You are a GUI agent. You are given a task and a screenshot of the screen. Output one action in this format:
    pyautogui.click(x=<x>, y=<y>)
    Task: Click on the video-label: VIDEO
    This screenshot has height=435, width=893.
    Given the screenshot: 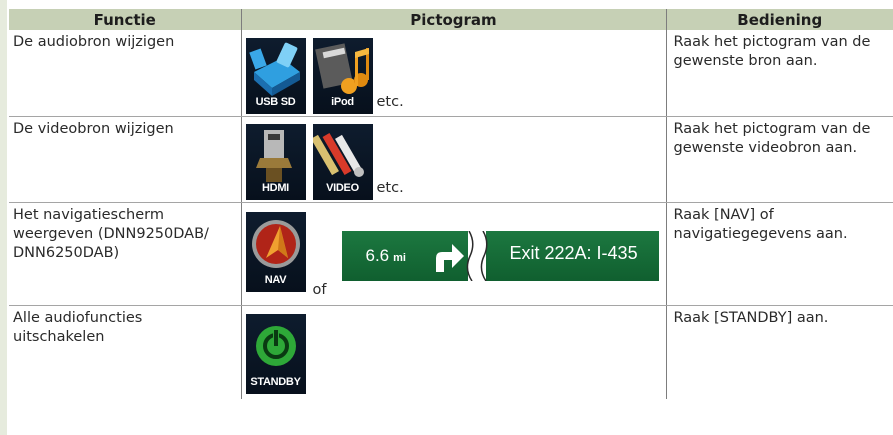 What is the action you would take?
    pyautogui.click(x=342, y=187)
    